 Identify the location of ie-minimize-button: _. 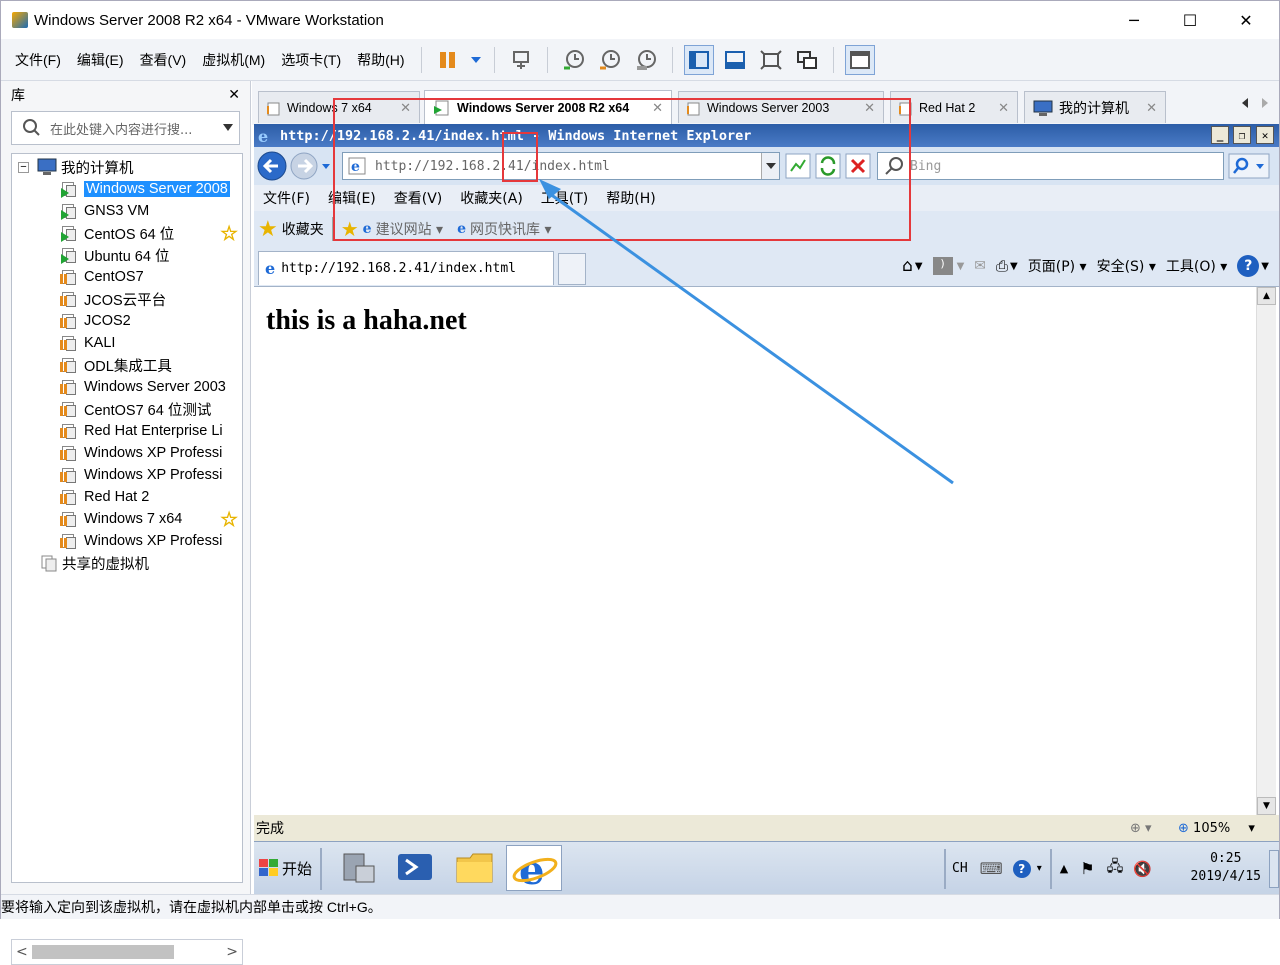
(1220, 135).